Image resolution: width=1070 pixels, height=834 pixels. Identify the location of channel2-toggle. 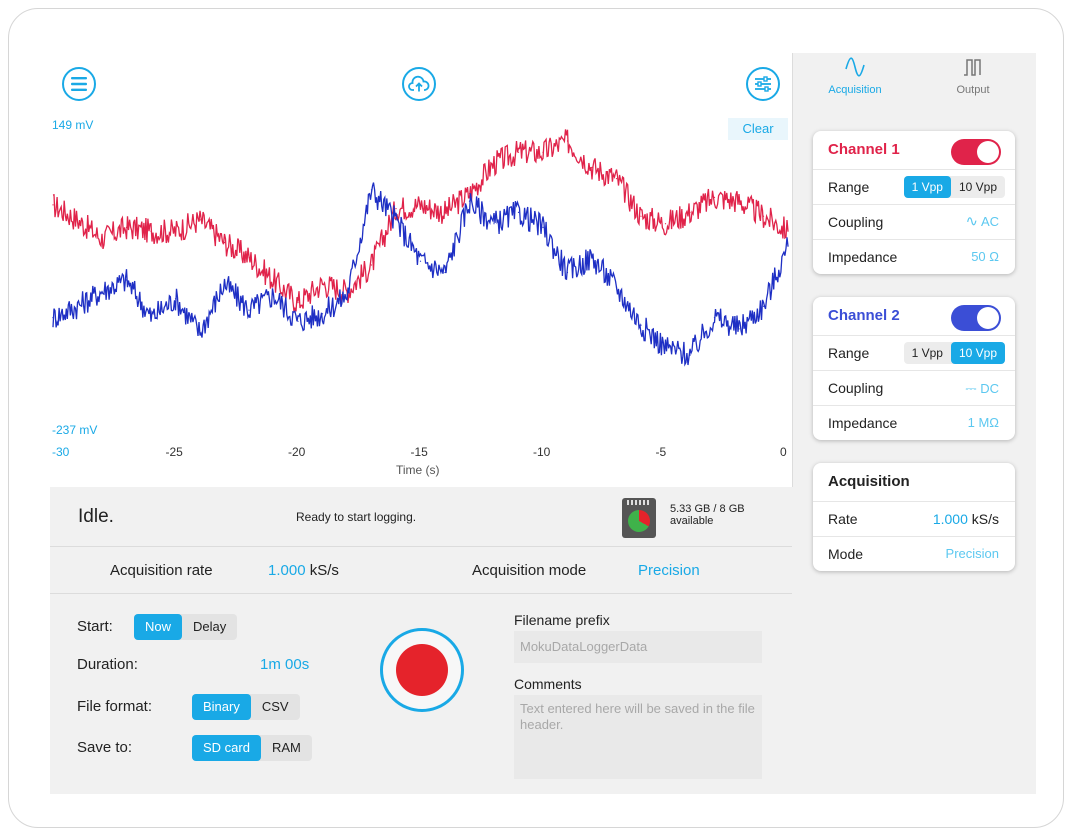
(976, 318).